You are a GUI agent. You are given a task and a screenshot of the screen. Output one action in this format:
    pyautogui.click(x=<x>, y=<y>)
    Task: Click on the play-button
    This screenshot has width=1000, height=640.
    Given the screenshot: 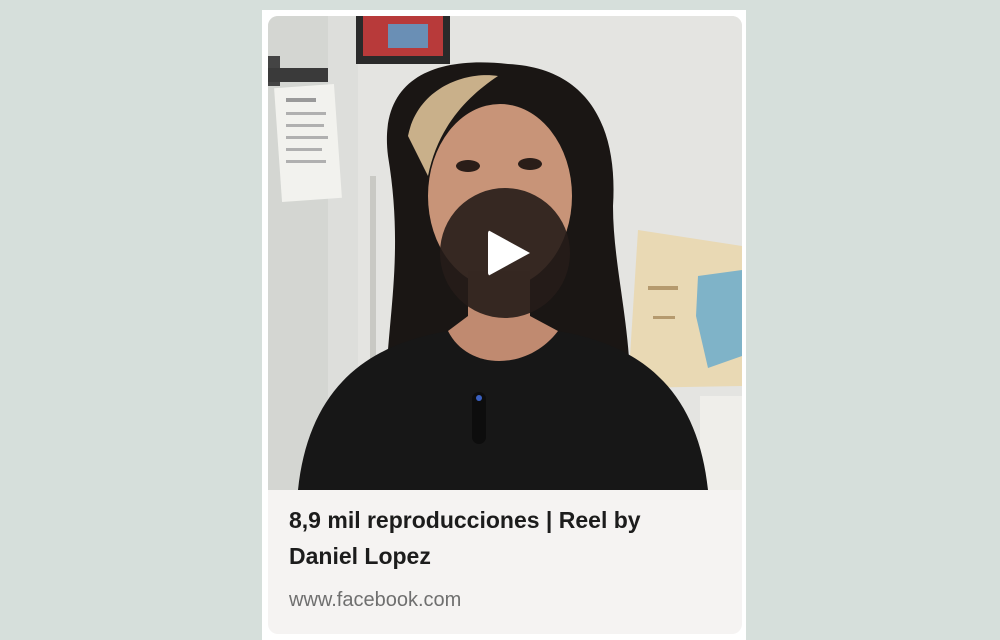 What is the action you would take?
    pyautogui.click(x=505, y=253)
    